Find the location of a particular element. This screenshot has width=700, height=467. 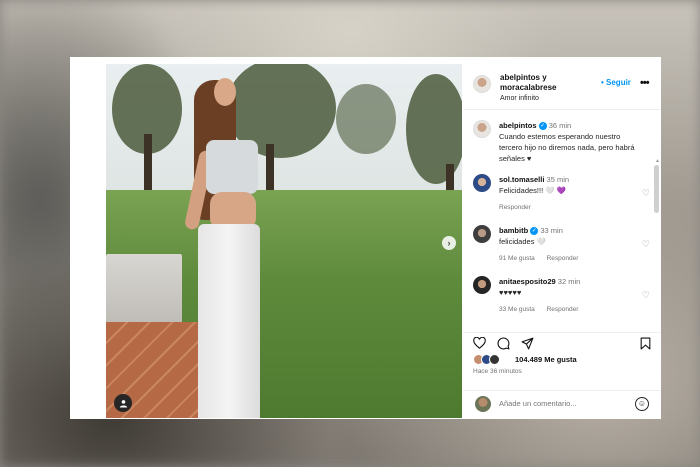

author-line-1: abelpintos y is located at coordinates (545, 78).